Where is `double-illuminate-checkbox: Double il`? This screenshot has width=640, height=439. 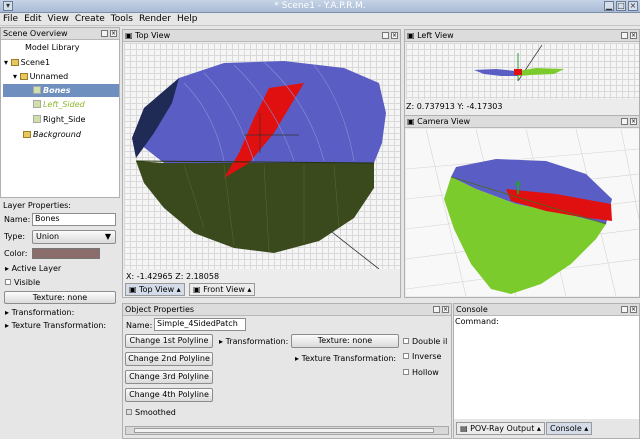
double-illuminate-checkbox: Double il is located at coordinates (425, 342).